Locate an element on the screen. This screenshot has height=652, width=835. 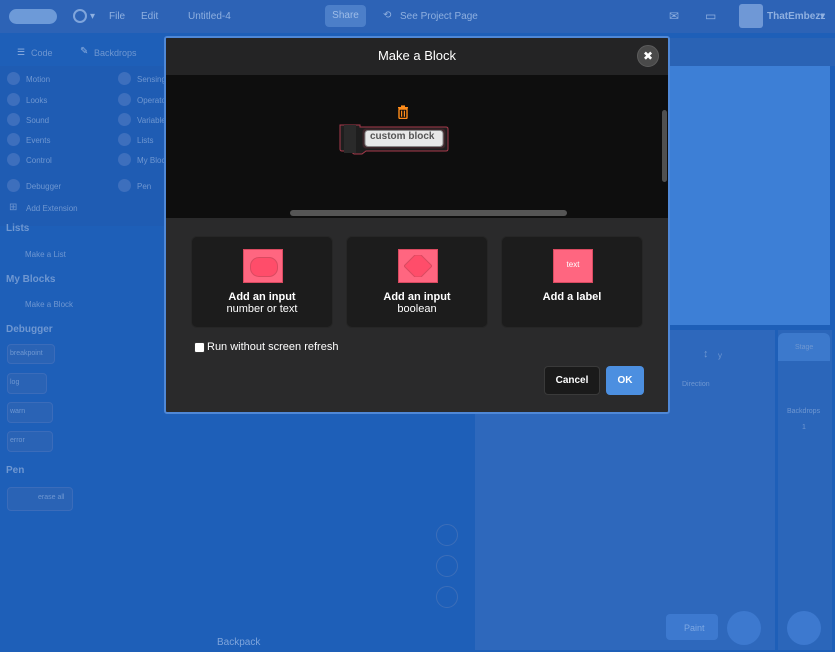
add-input-boolean-option: Add an input boolean is located at coordinates (417, 282).